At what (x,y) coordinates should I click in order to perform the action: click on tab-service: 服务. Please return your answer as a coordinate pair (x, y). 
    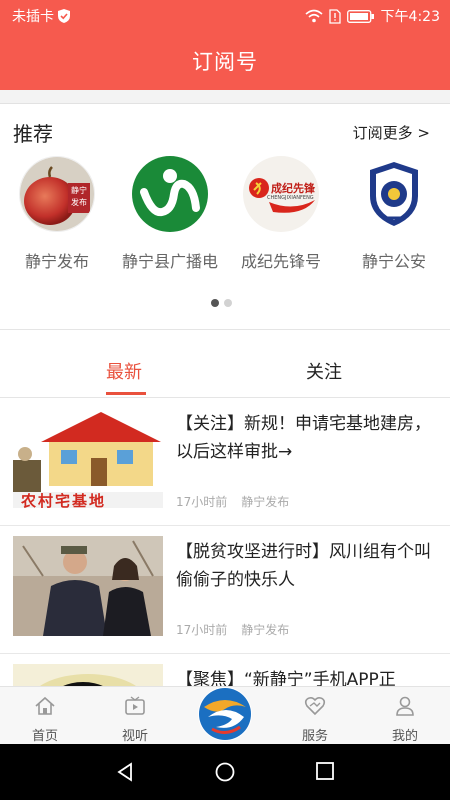
    Looking at the image, I should click on (315, 719).